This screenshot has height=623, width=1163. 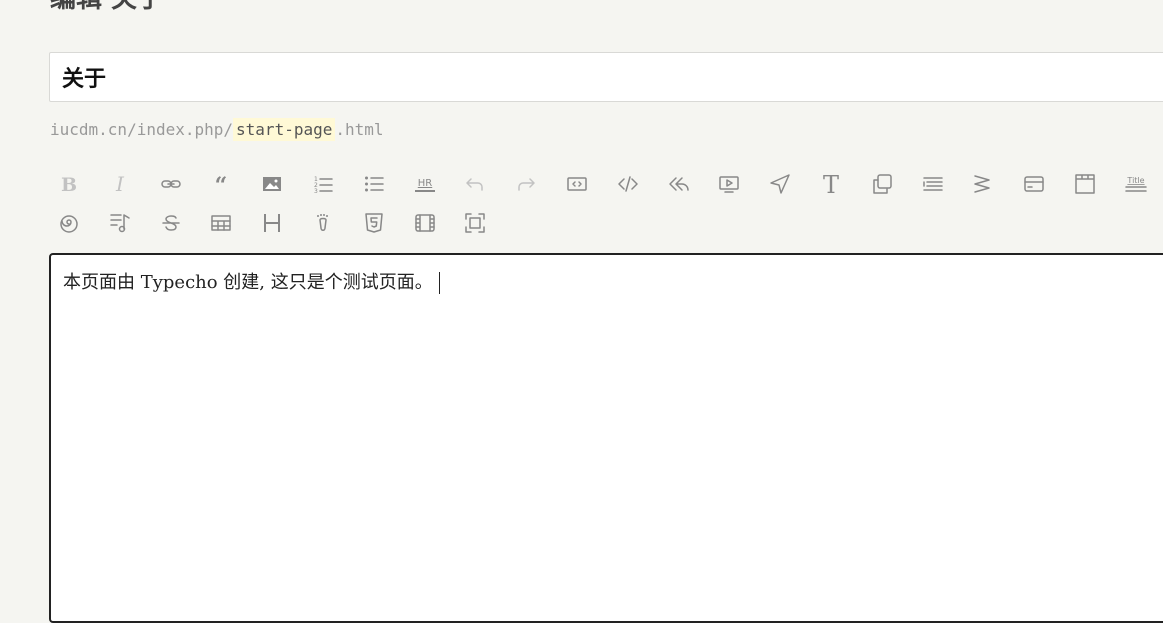 I want to click on bold-button: B, so click(x=69, y=184).